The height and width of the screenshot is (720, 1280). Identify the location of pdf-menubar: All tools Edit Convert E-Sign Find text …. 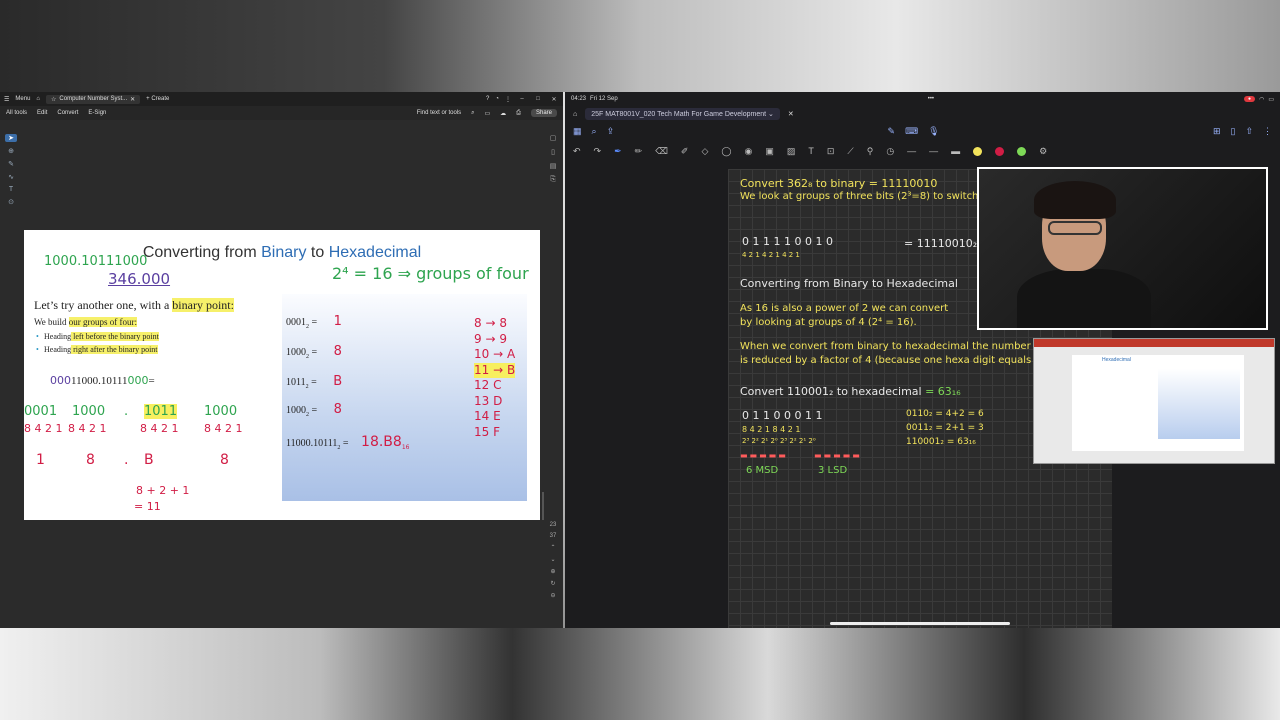
(281, 113).